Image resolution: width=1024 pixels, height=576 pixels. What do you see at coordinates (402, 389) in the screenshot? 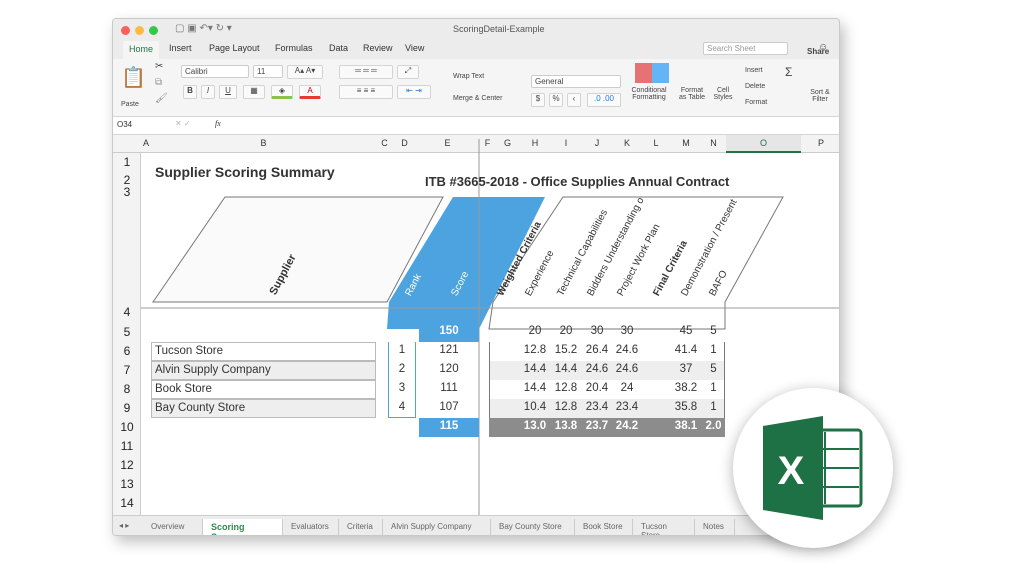
I see `rank-value: 3` at bounding box center [402, 389].